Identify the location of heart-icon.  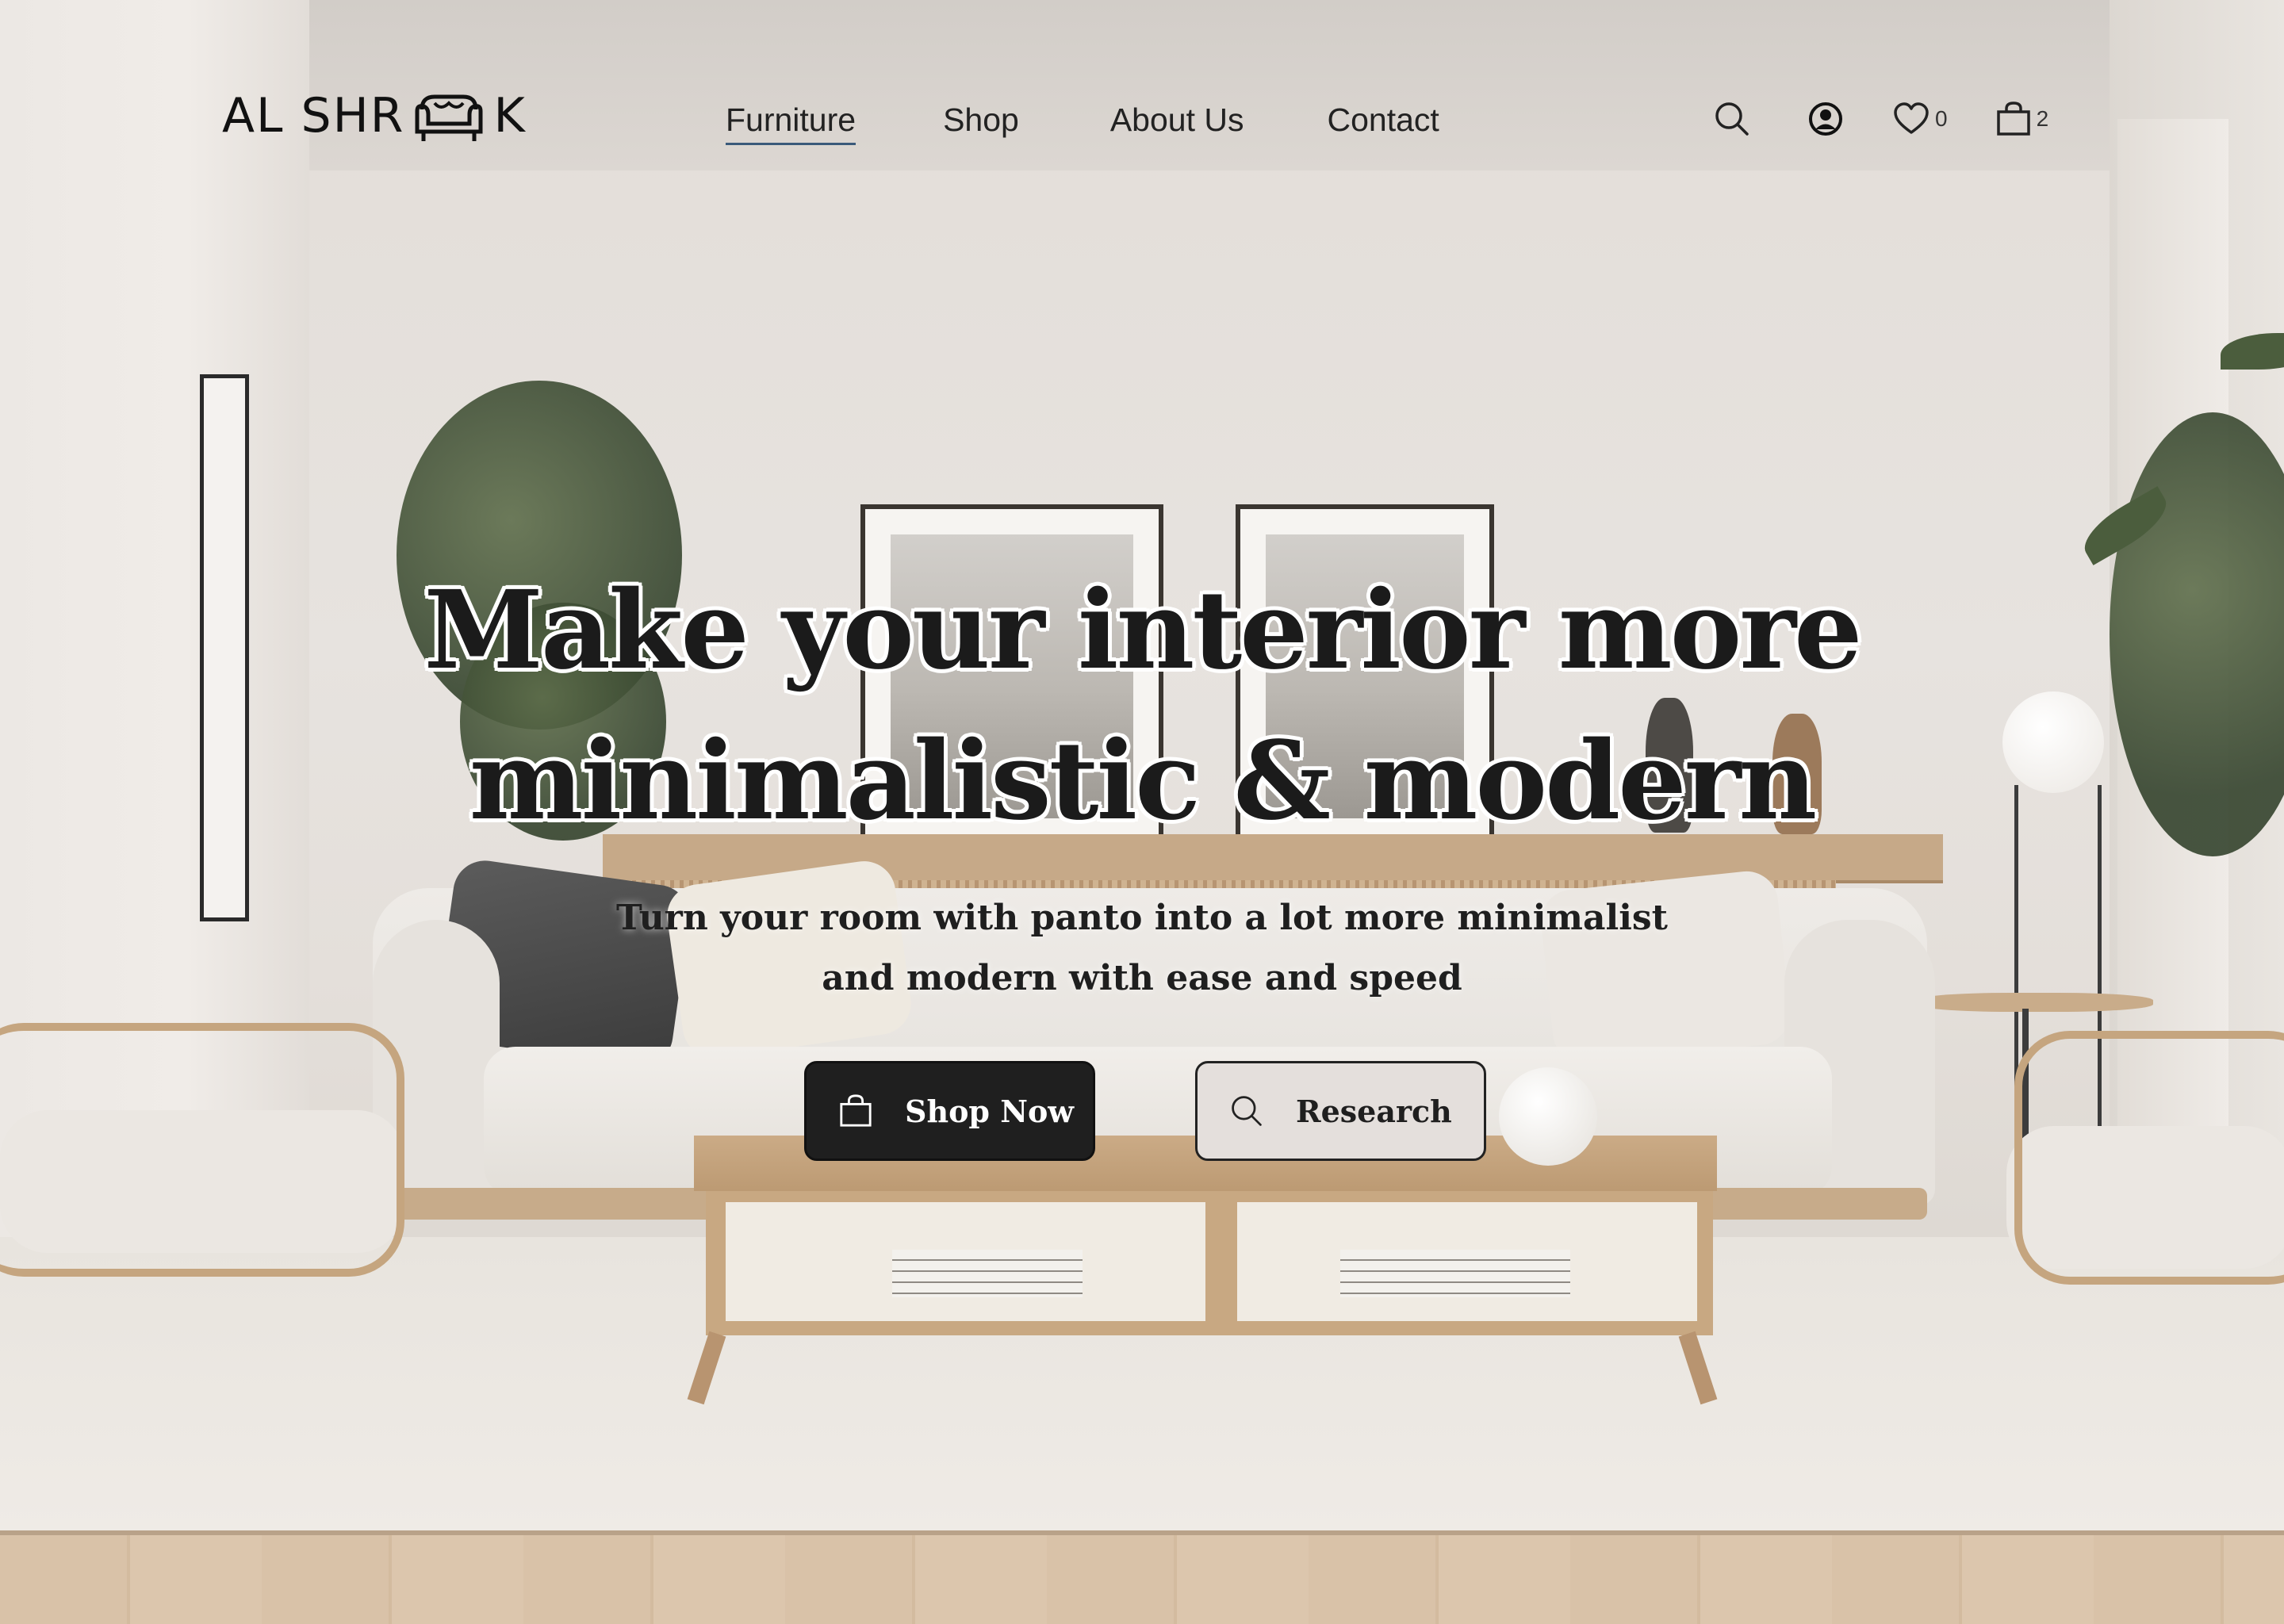
(1911, 118).